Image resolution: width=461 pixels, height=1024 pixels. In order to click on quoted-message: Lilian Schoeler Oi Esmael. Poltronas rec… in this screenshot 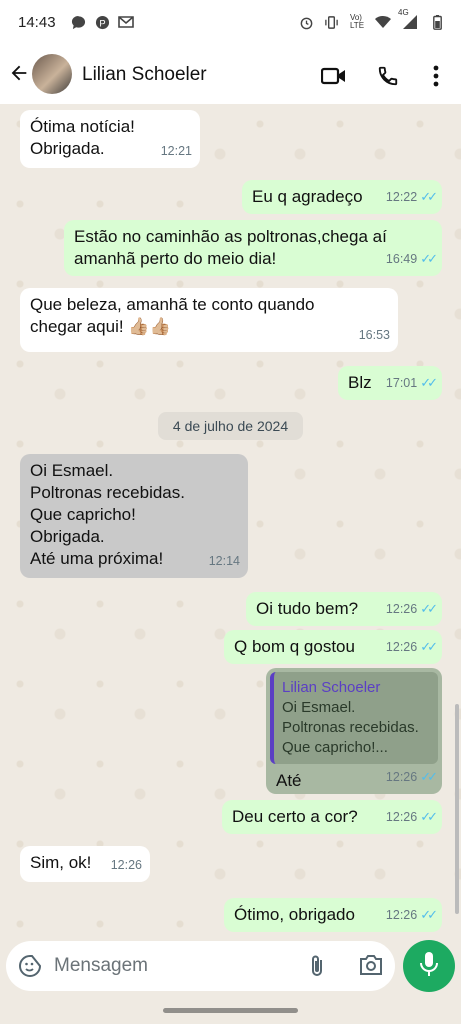, I will do `click(354, 718)`.